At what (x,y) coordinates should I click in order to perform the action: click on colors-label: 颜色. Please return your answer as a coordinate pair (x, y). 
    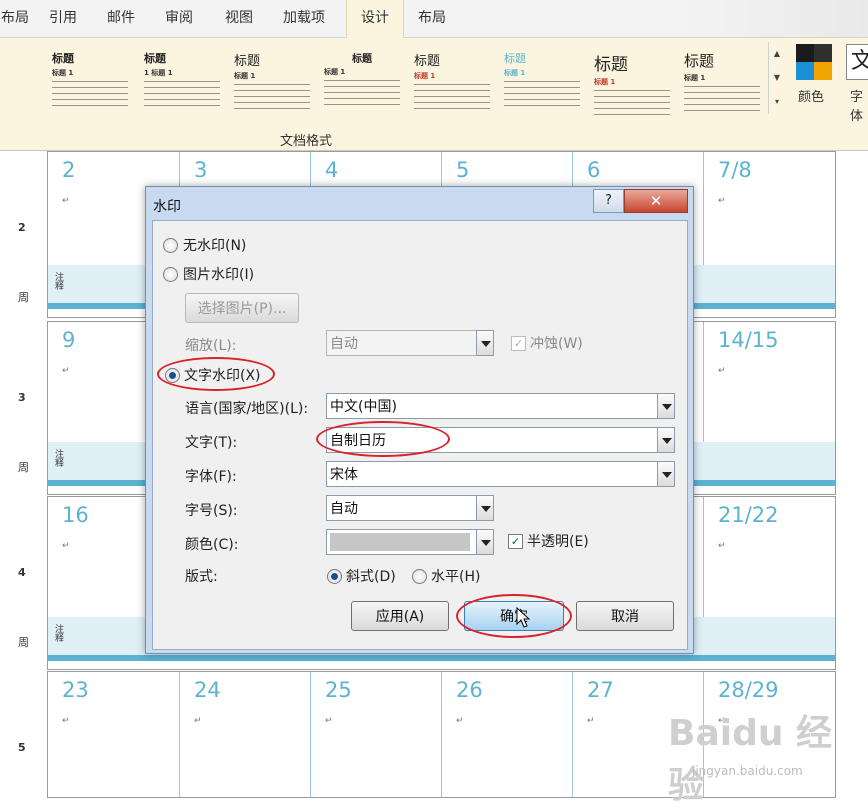
    Looking at the image, I should click on (811, 97).